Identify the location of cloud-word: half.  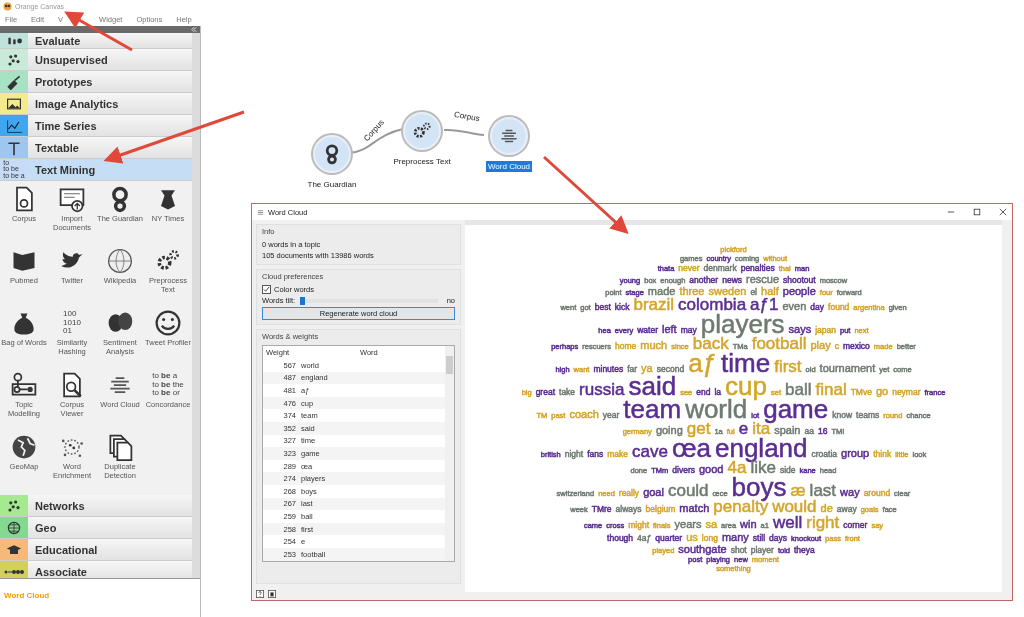
(770, 290).